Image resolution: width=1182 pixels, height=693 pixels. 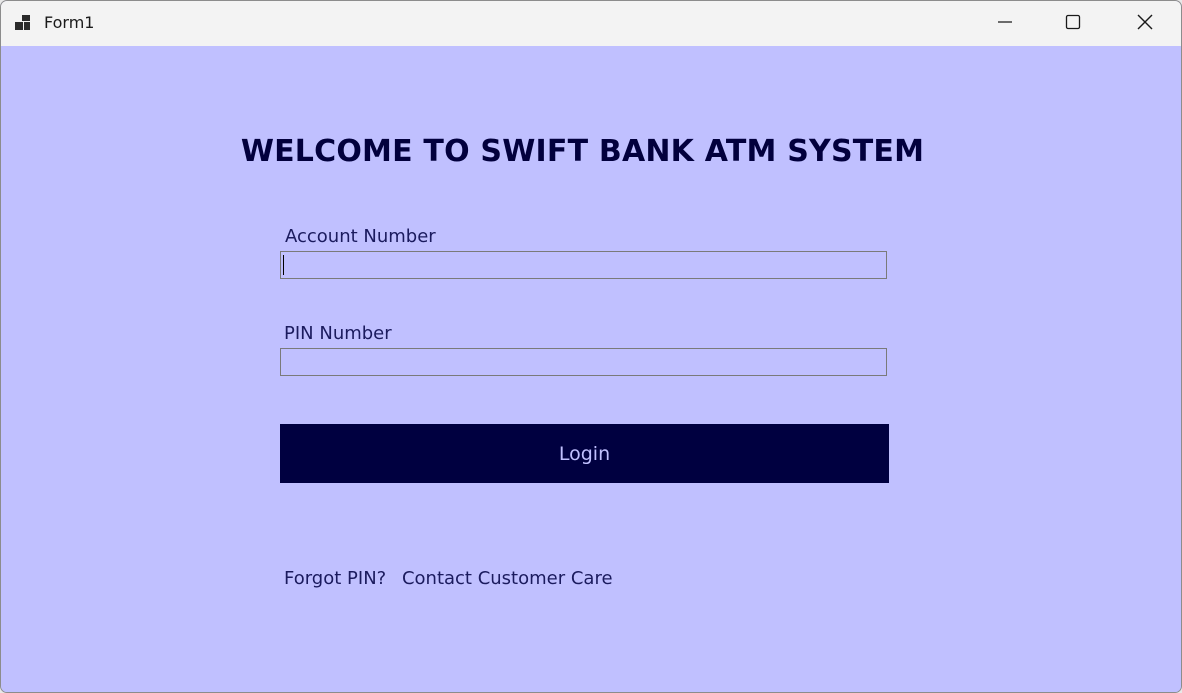 What do you see at coordinates (24, 24) in the screenshot?
I see `app-icon` at bounding box center [24, 24].